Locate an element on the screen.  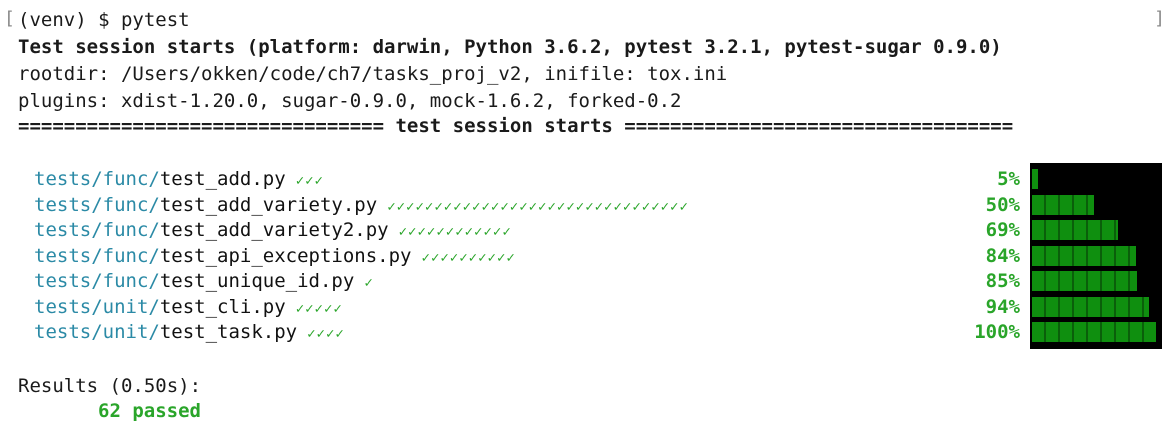
pass-checkmarks: ✓✓✓✓✓ is located at coordinates (319, 308).